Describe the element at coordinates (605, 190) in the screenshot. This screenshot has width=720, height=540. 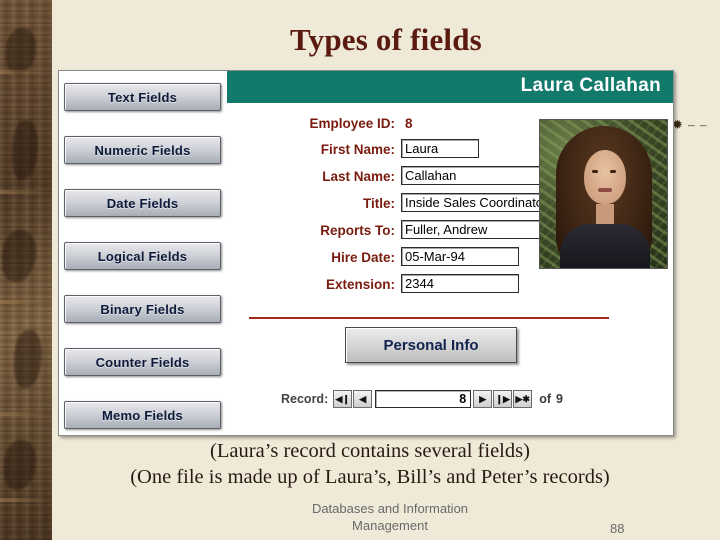
I see `photo-mouth` at that location.